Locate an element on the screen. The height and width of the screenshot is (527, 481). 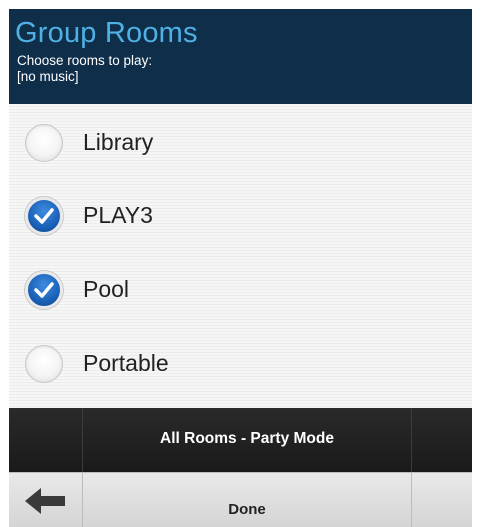
room-row-portable: Portable is located at coordinates (240, 365).